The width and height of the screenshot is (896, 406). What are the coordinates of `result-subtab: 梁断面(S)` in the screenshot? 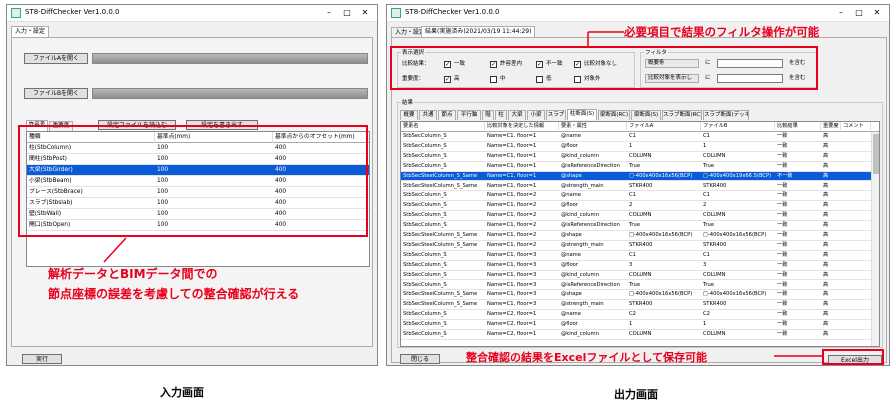 It's located at (646, 115).